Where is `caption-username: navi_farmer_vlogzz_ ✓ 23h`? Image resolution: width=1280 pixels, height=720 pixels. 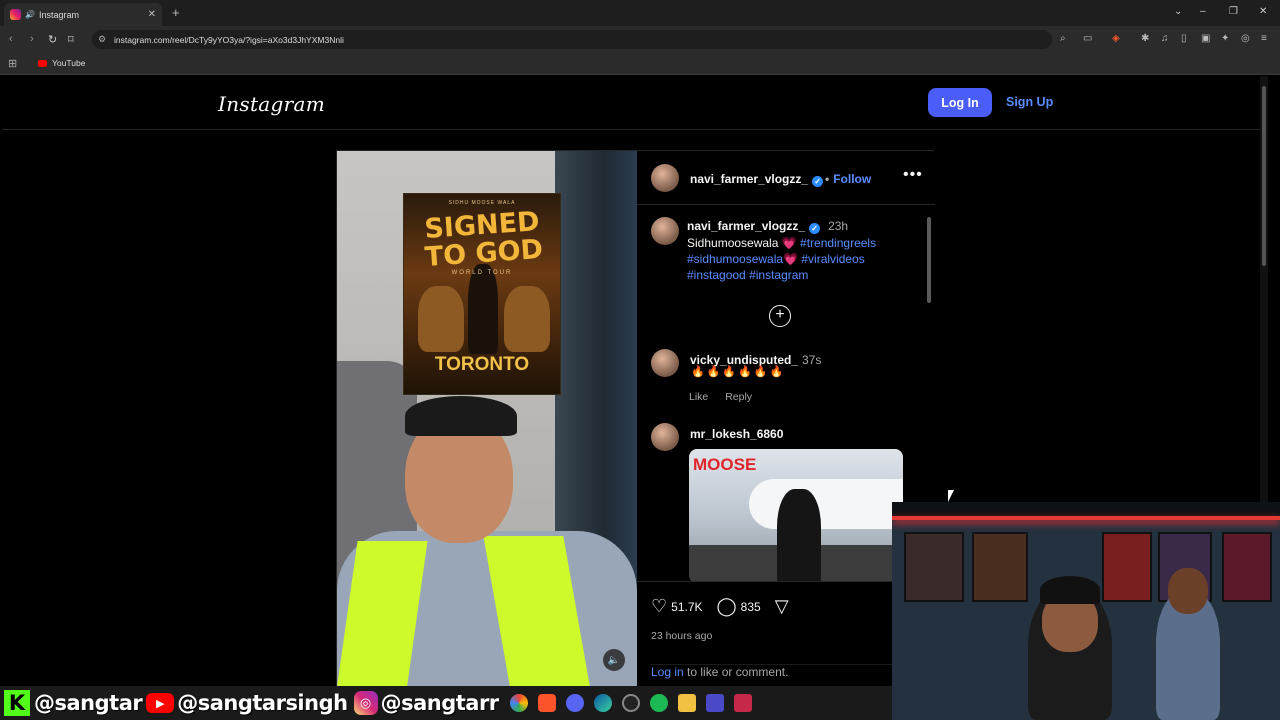
caption-username: navi_farmer_vlogzz_ ✓ 23h is located at coordinates (767, 226).